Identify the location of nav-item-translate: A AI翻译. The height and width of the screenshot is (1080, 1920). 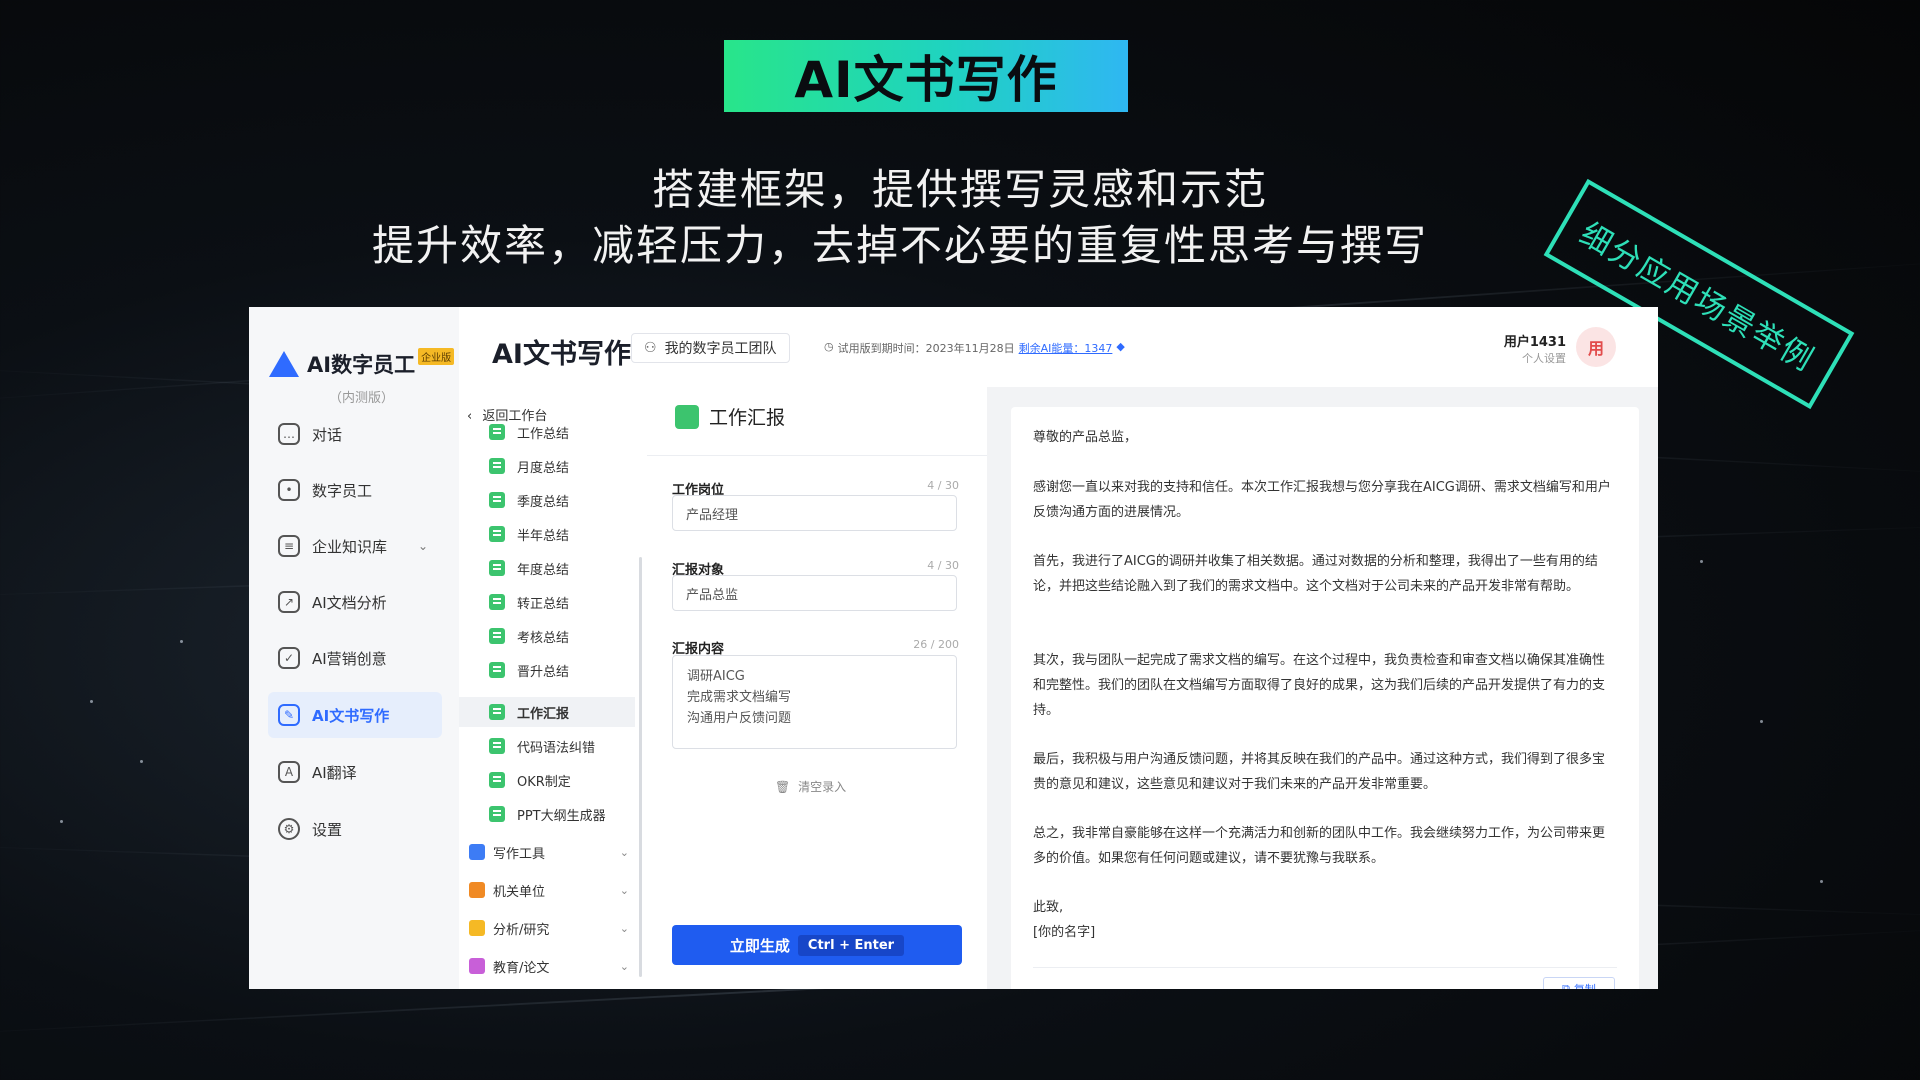
(355, 772).